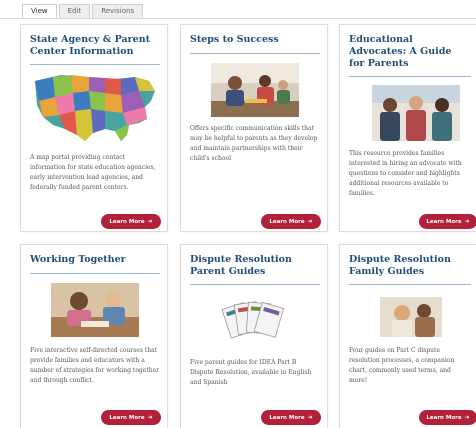  I want to click on advocates-photo-image, so click(416, 113).